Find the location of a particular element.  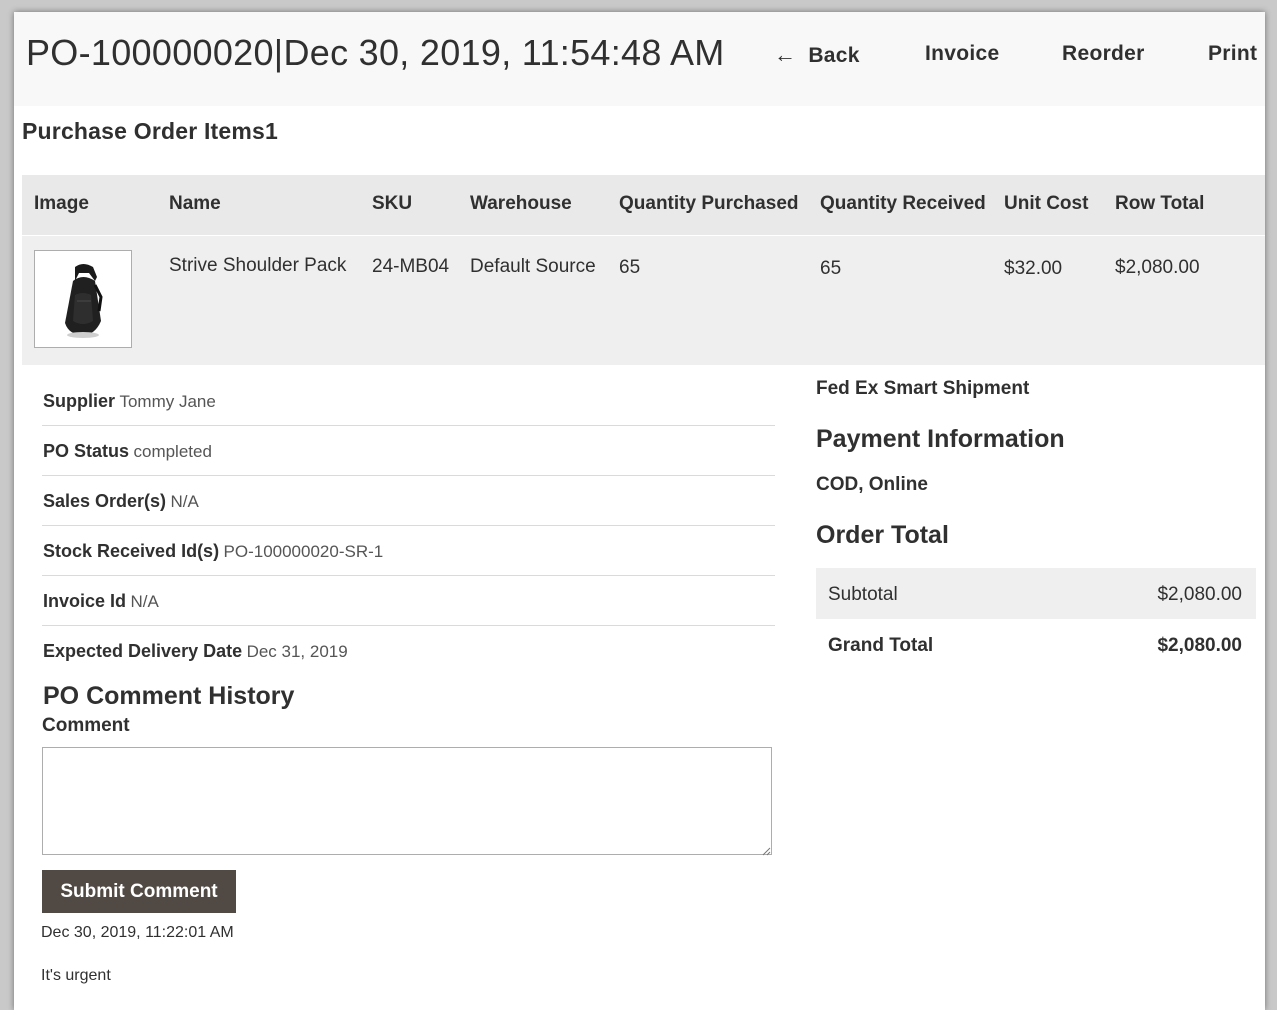

col-header-warehouse: Warehouse is located at coordinates (521, 203).